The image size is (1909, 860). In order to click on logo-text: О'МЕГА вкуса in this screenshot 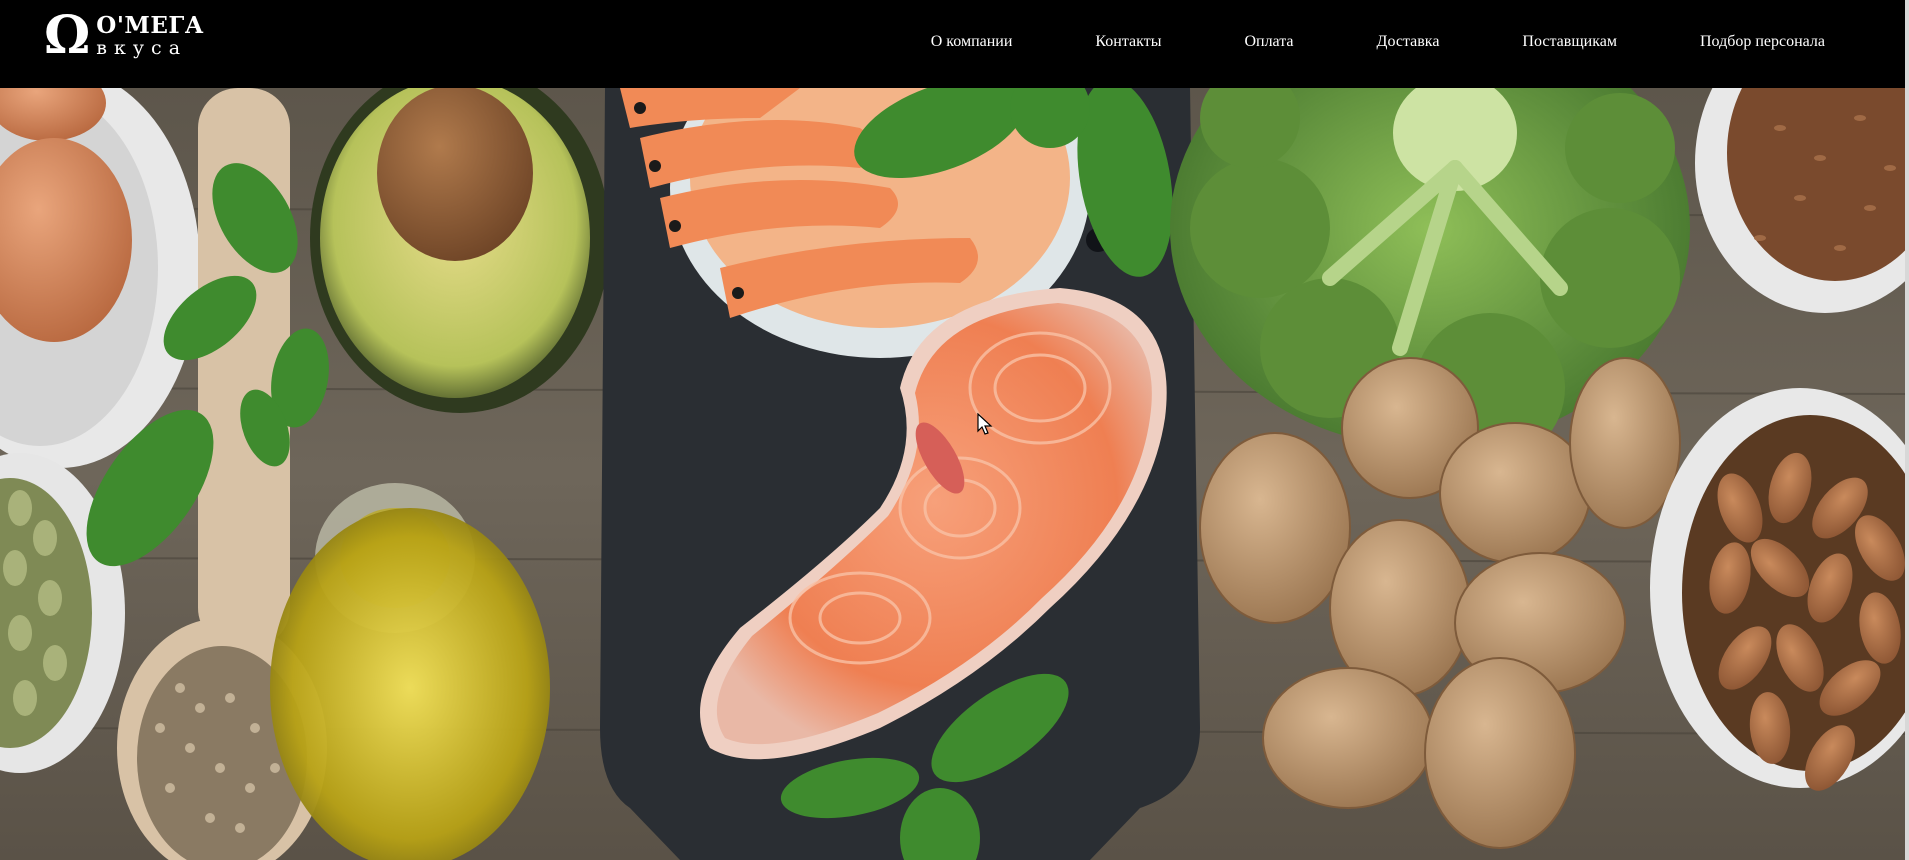, I will do `click(150, 36)`.